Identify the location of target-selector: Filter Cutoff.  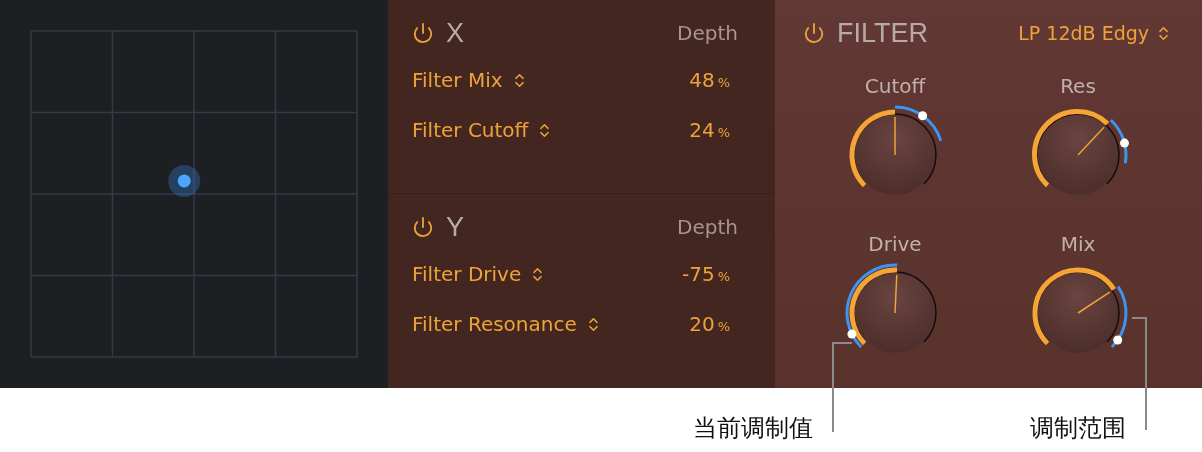
(483, 130).